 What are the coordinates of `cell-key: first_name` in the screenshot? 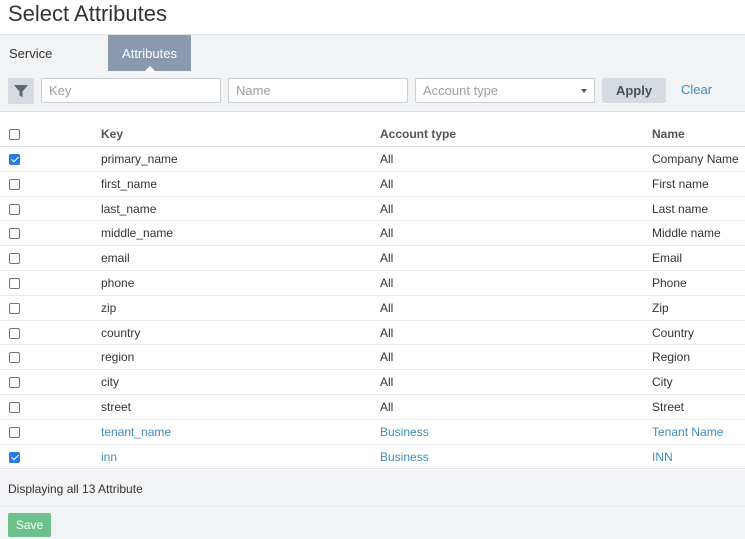 It's located at (129, 183).